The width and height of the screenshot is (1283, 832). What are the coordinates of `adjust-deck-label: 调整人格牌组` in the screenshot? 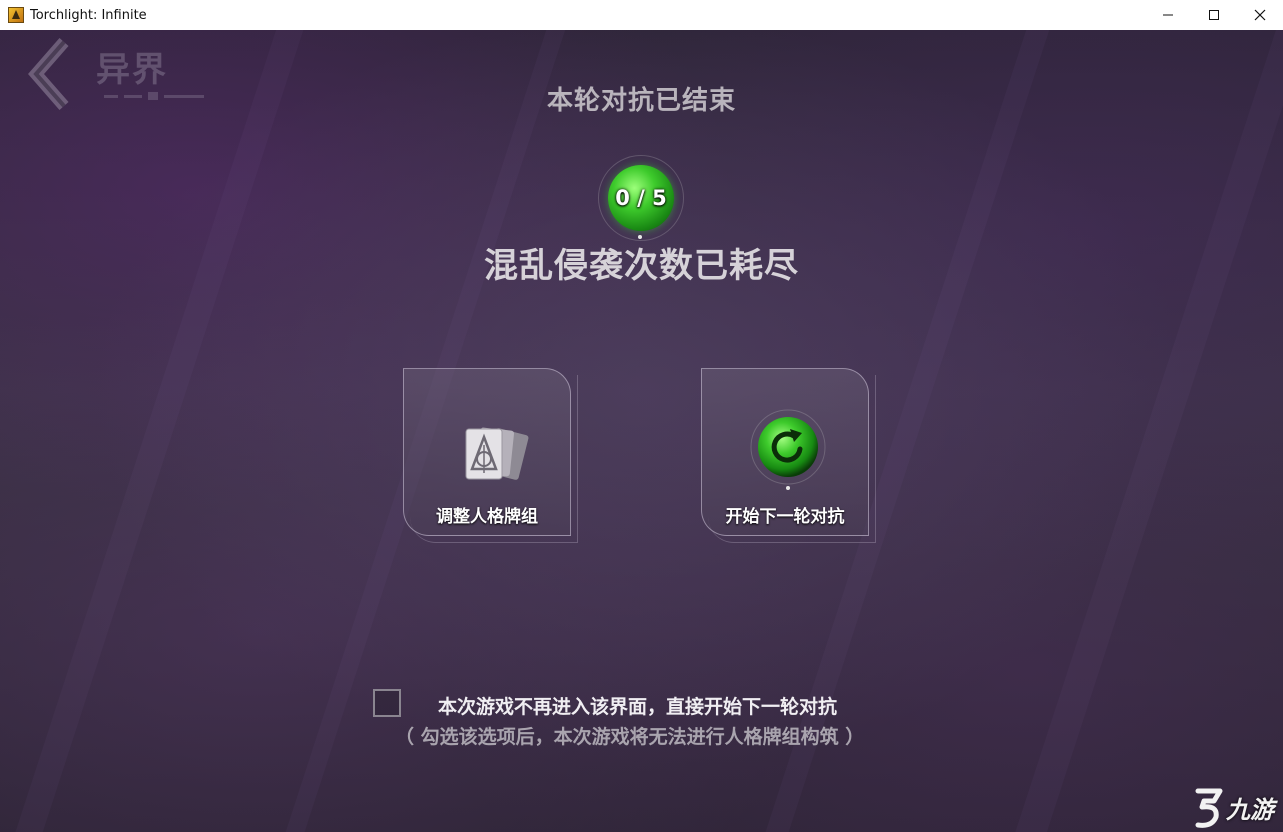 It's located at (487, 517).